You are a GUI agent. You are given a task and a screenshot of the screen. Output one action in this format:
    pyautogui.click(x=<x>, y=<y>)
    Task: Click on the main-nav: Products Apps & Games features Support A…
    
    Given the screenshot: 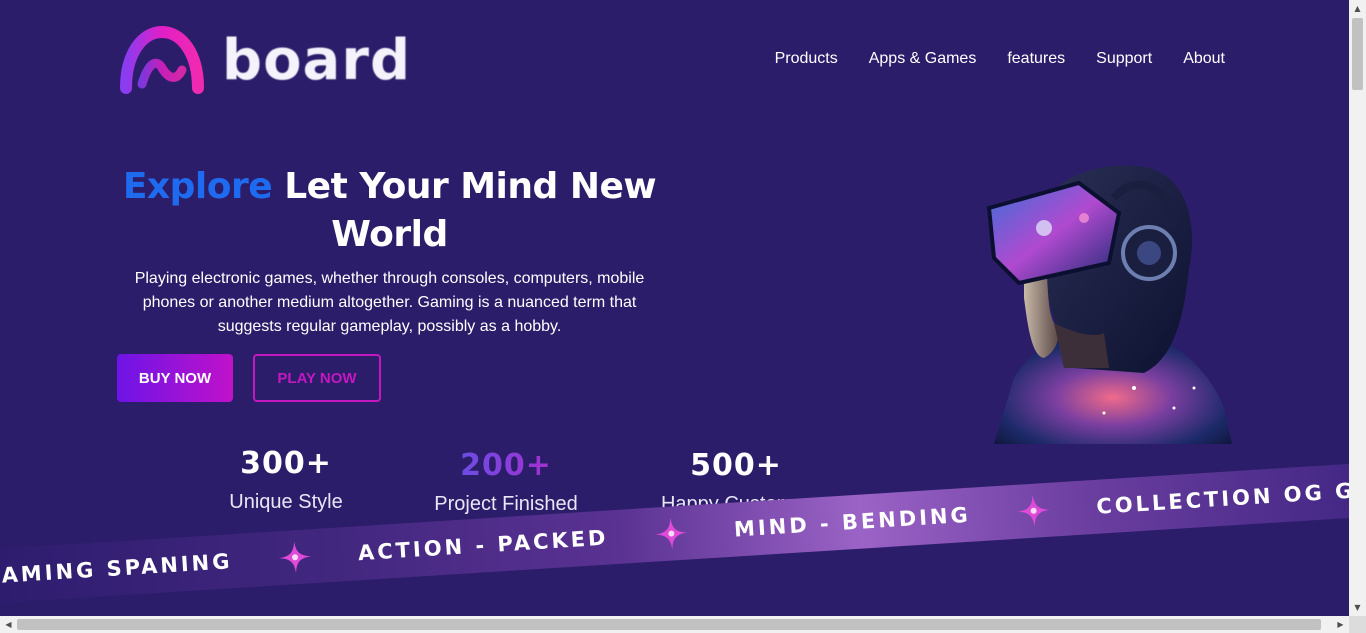 What is the action you would take?
    pyautogui.click(x=1000, y=59)
    